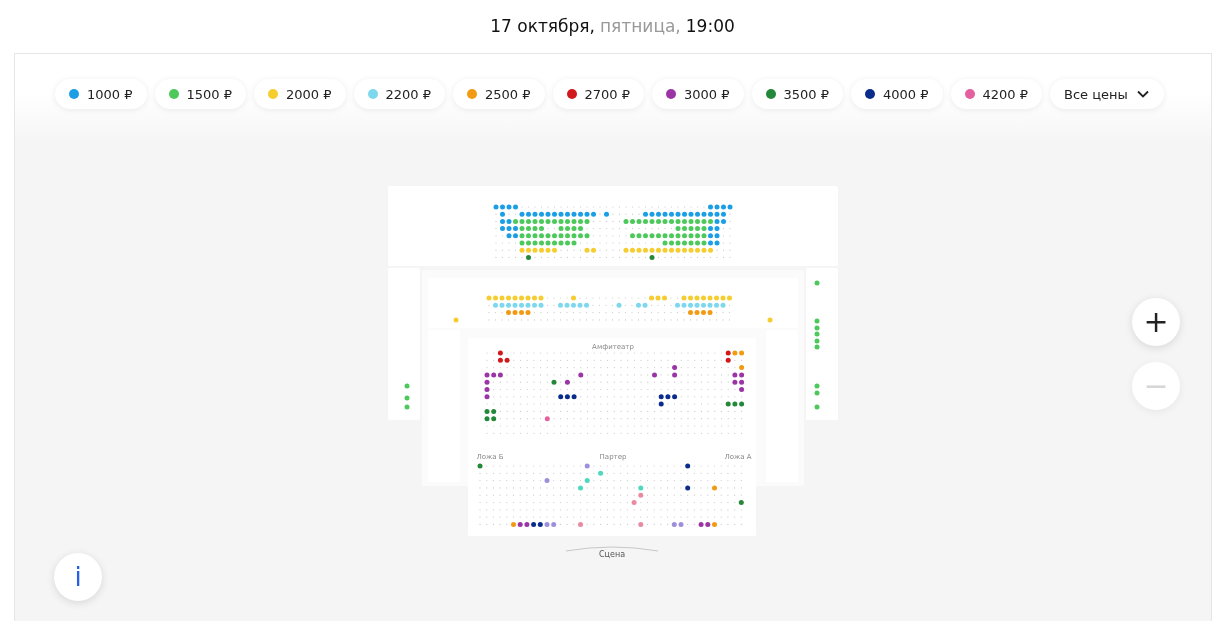 The height and width of the screenshot is (621, 1225). Describe the element at coordinates (710, 25) in the screenshot. I see `event-time: 19:00` at that location.